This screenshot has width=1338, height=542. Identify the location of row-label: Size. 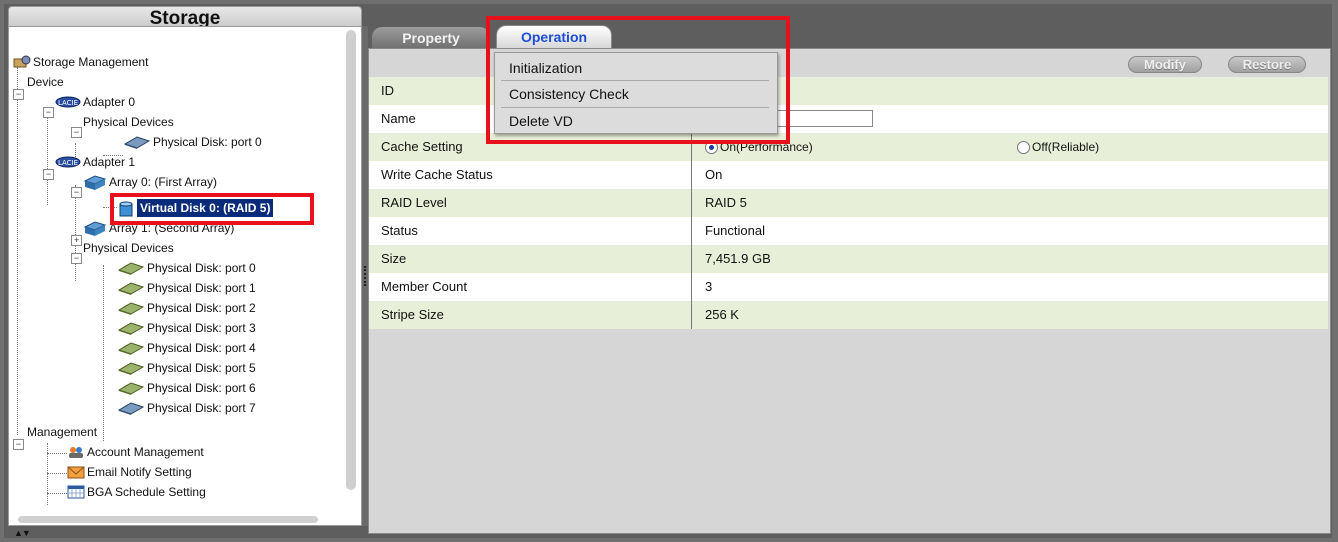
(394, 258).